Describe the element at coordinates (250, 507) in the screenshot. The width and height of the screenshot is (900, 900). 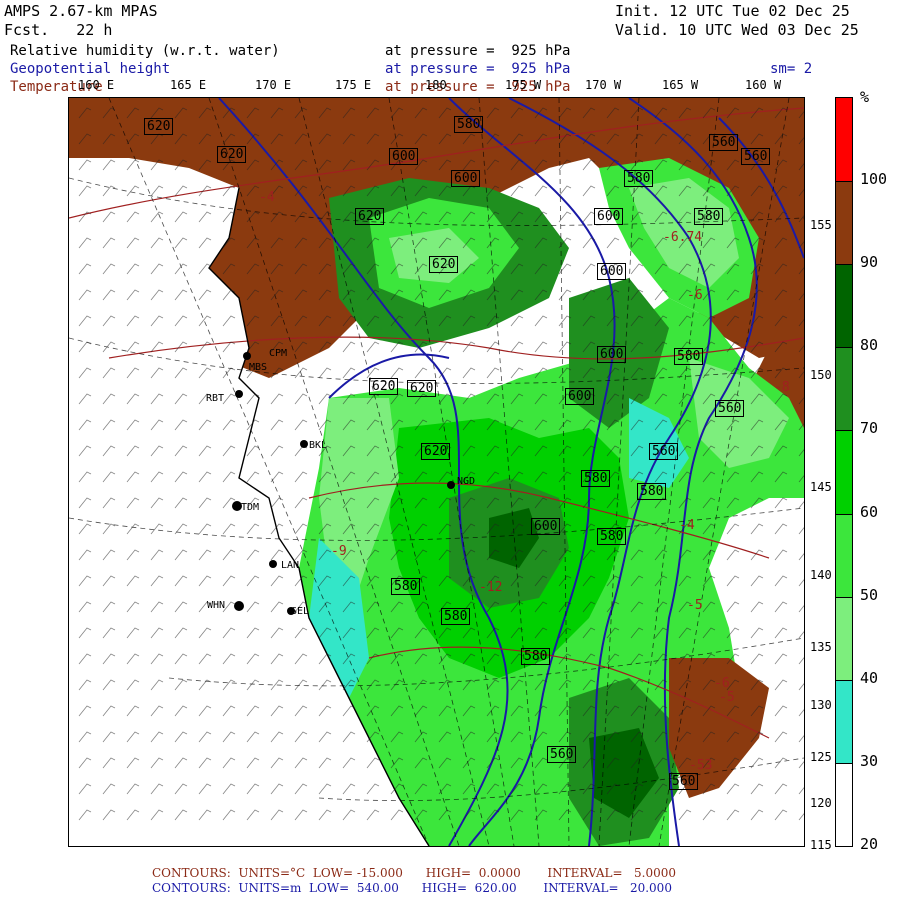
I see `station-label: TDM` at that location.